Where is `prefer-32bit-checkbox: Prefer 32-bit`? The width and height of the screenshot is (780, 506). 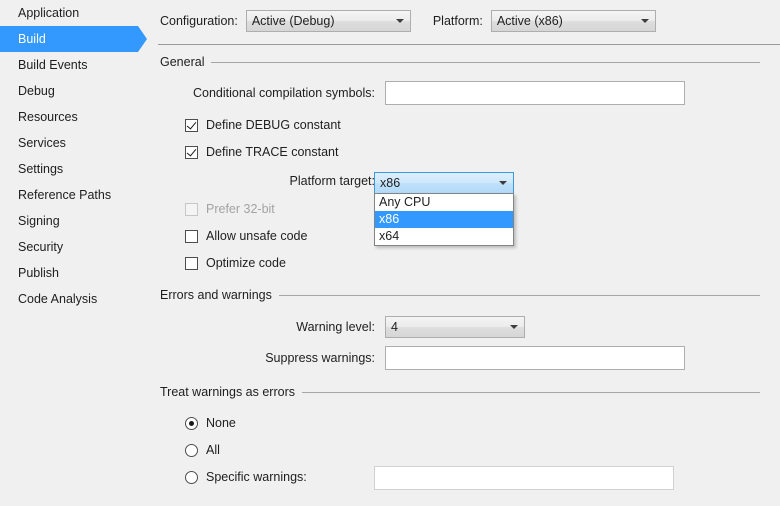 prefer-32bit-checkbox: Prefer 32-bit is located at coordinates (230, 209).